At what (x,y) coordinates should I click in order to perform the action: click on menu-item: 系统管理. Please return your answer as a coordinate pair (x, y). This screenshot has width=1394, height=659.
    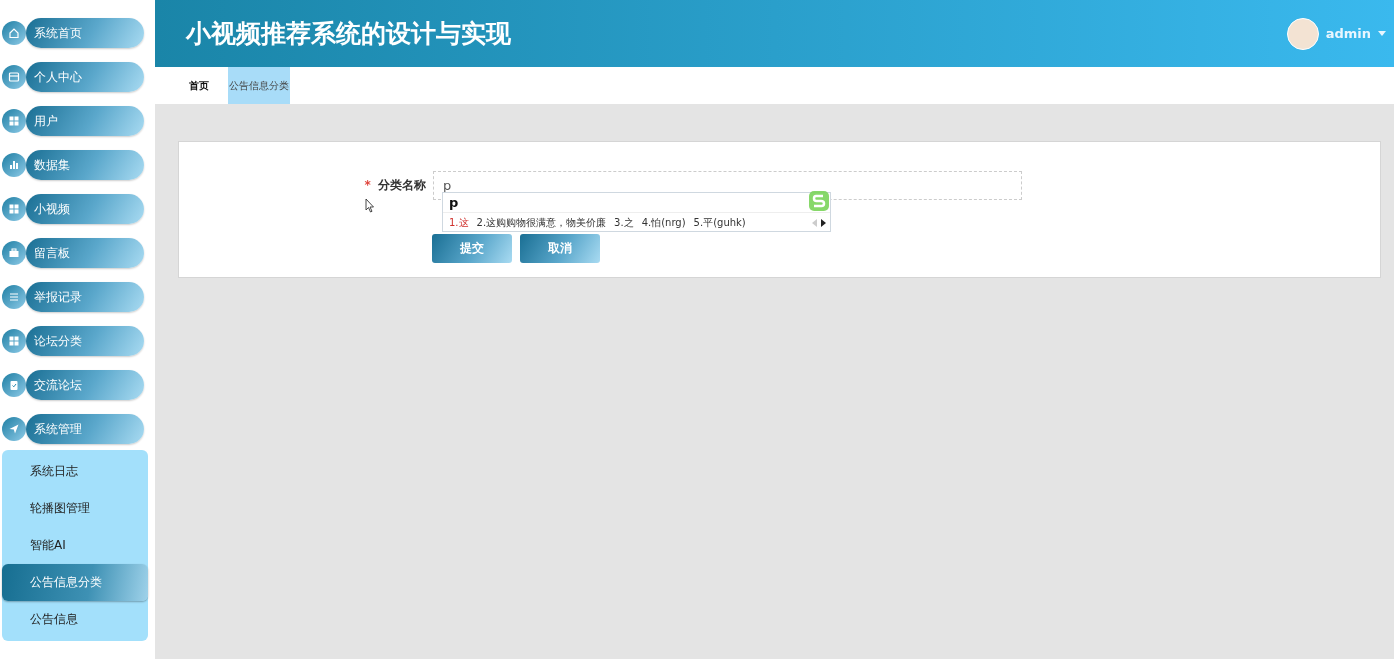
    Looking at the image, I should click on (85, 429).